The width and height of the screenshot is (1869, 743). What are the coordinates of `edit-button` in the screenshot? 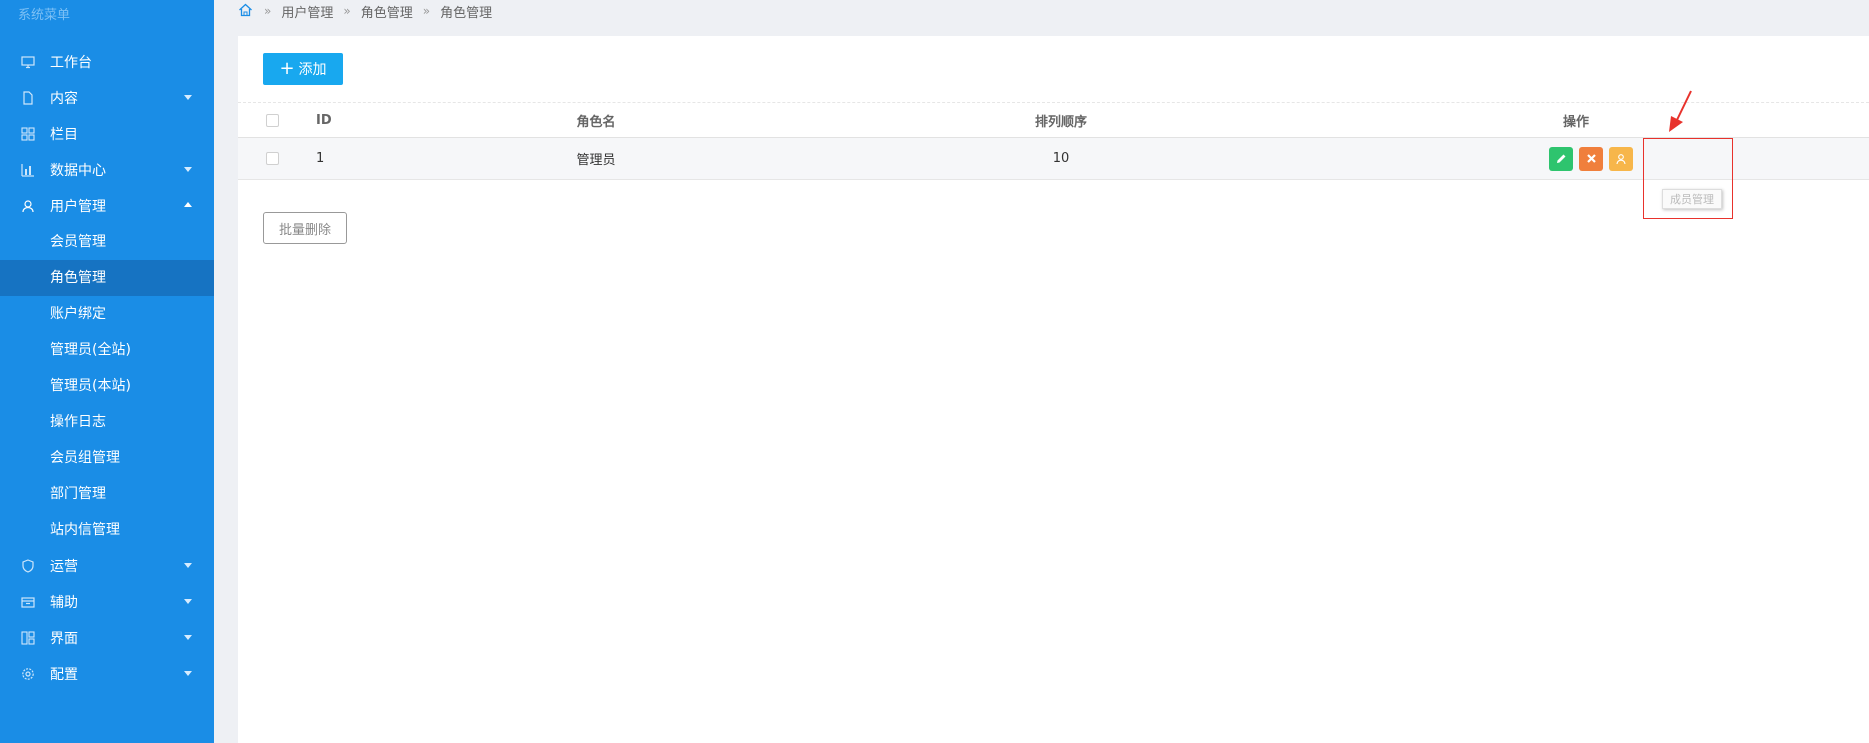 It's located at (1561, 158).